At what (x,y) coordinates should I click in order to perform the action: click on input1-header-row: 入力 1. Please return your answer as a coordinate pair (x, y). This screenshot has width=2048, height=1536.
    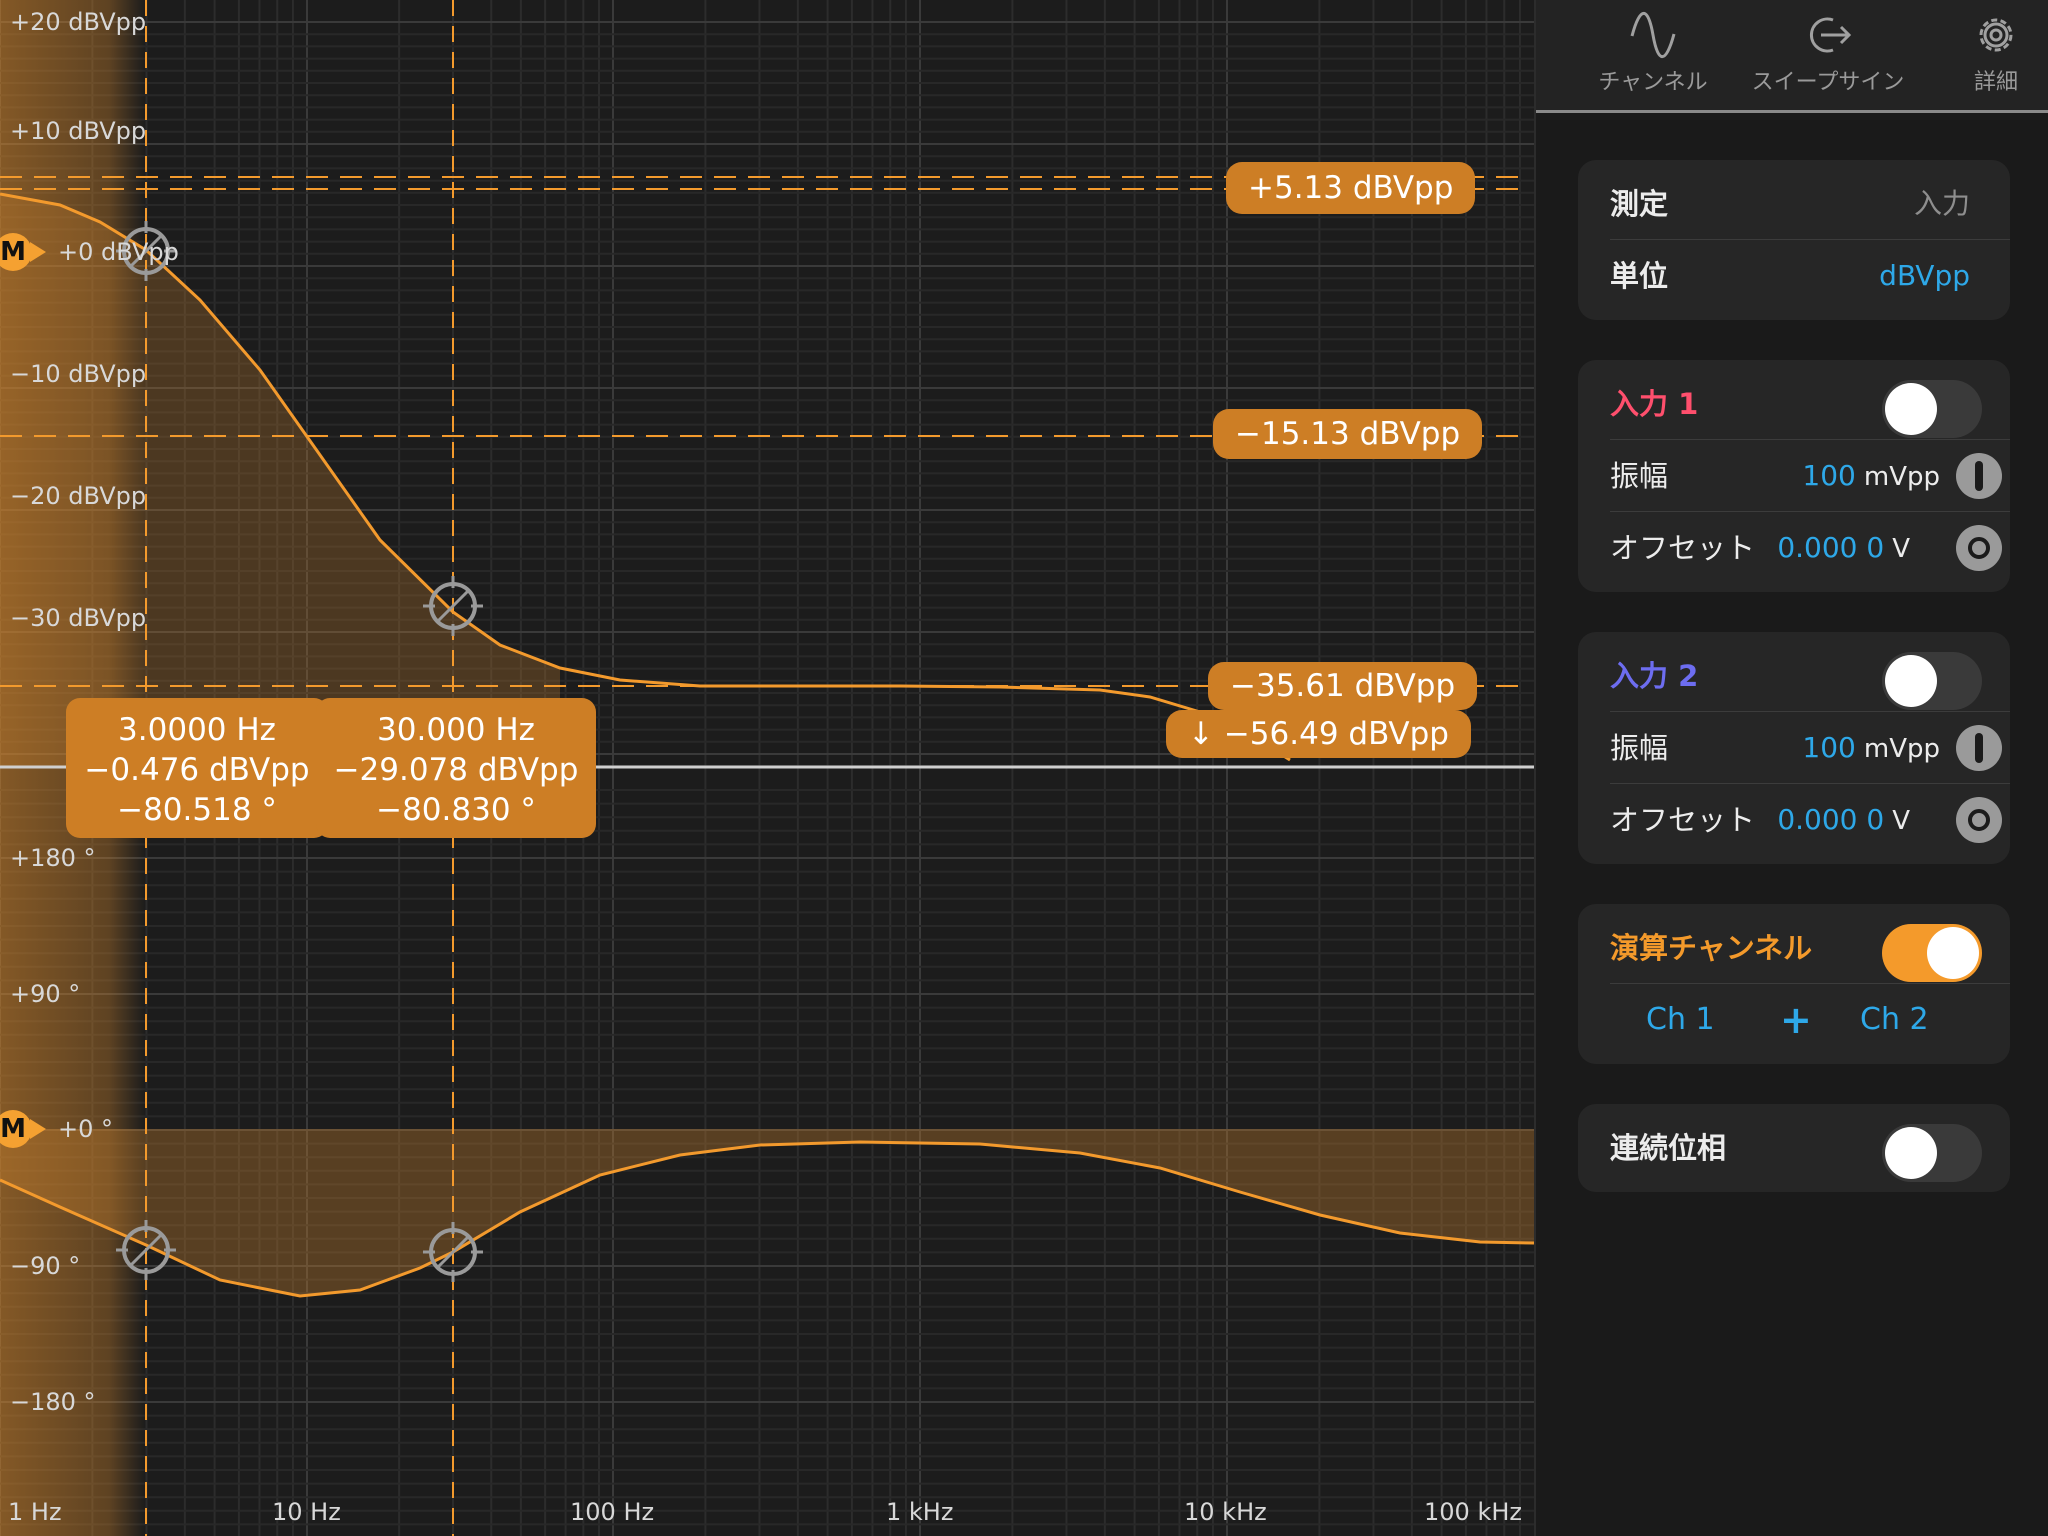
    Looking at the image, I should click on (1810, 404).